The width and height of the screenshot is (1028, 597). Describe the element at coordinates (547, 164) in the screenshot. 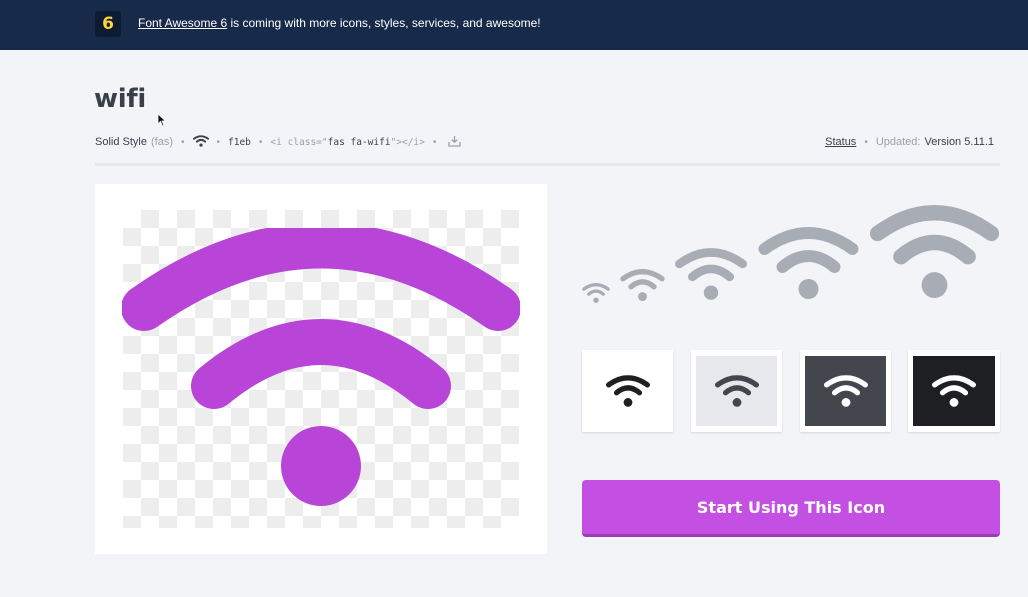

I see `header-divider` at that location.